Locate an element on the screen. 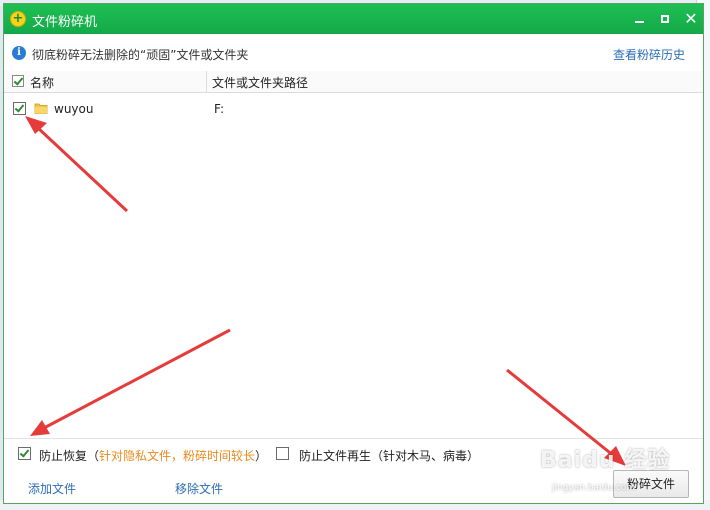 The width and height of the screenshot is (710, 510). maximize-icon is located at coordinates (665, 19).